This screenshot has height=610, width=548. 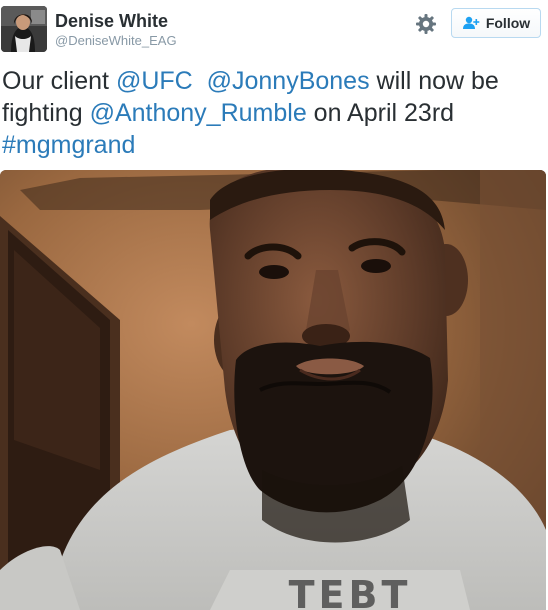 What do you see at coordinates (272, 145) in the screenshot?
I see `tweet-line-3: #mgmgrand` at bounding box center [272, 145].